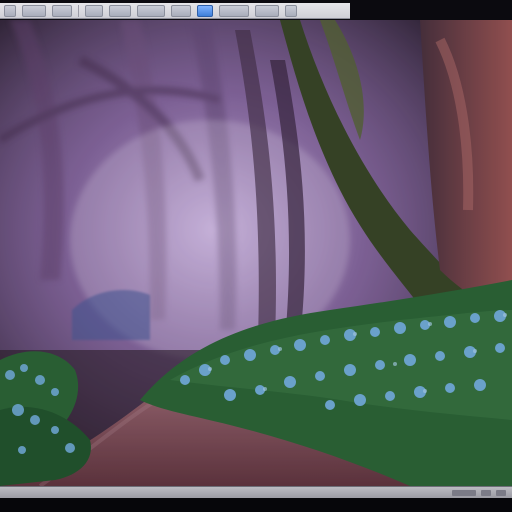 The image size is (512, 512). What do you see at coordinates (62, 10) in the screenshot?
I see `edit-menu-button` at bounding box center [62, 10].